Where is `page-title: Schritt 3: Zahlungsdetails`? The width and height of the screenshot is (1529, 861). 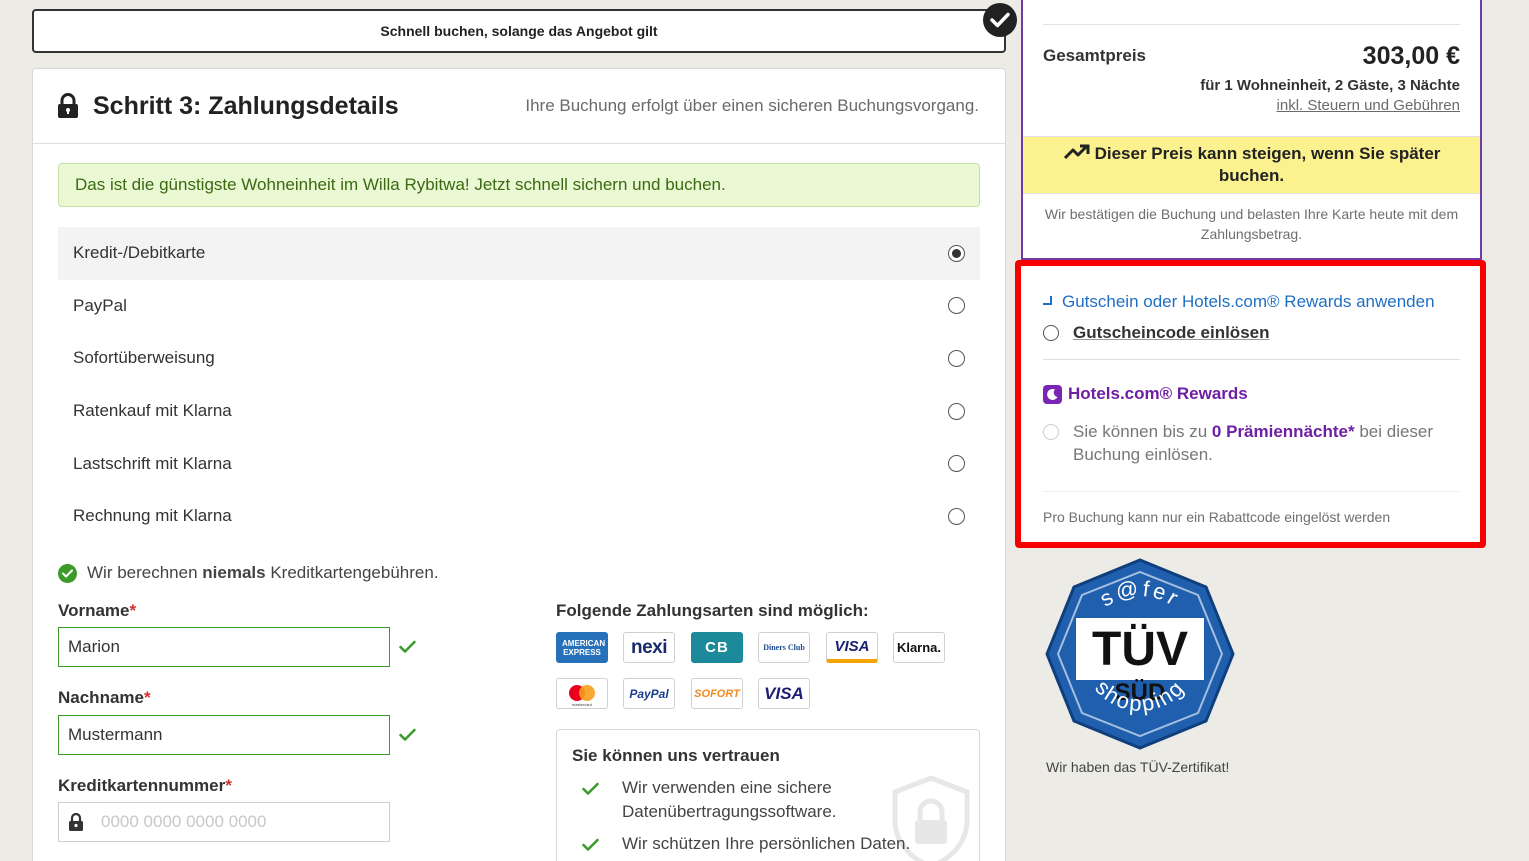 page-title: Schritt 3: Zahlungsdetails is located at coordinates (246, 105).